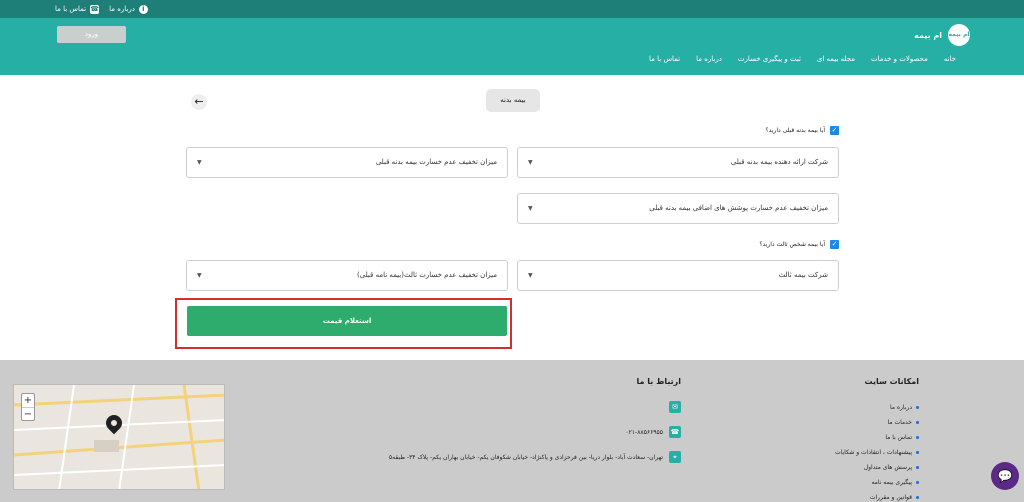 The image size is (1024, 502). I want to click on map-zoom-controls: + −, so click(28, 407).